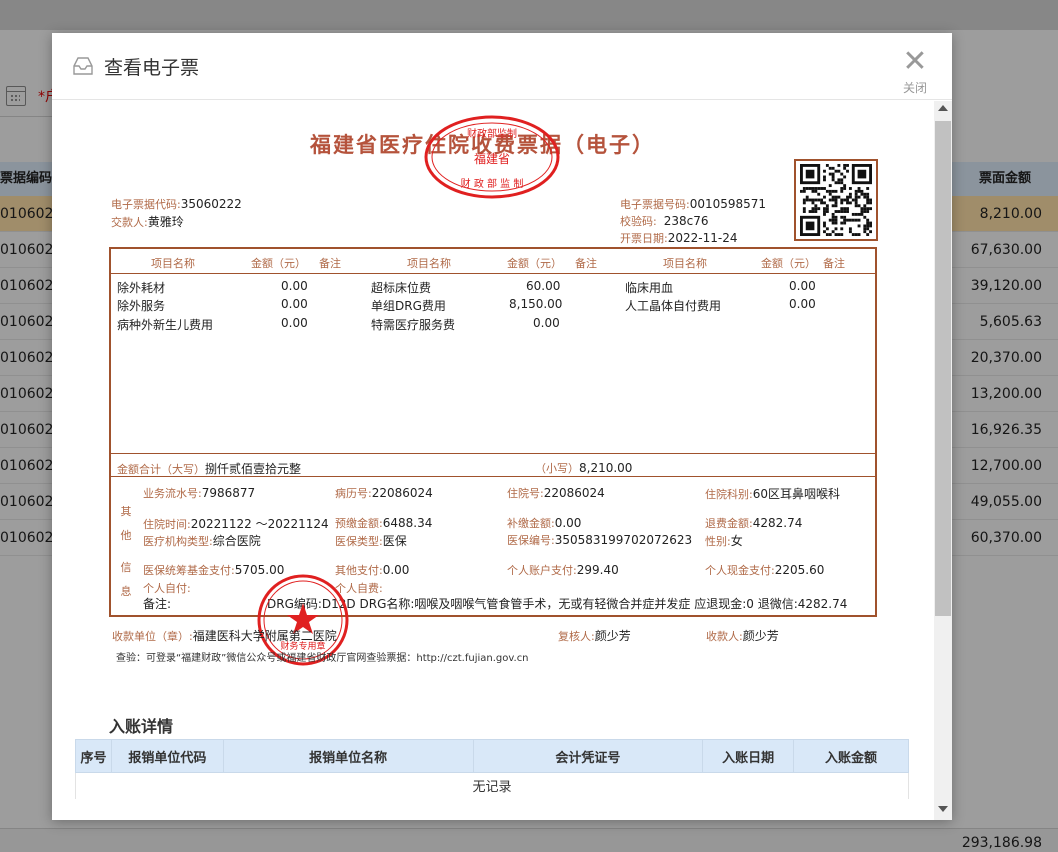  I want to click on insurance-no: 医保编号:350583199702072623, so click(599, 540).